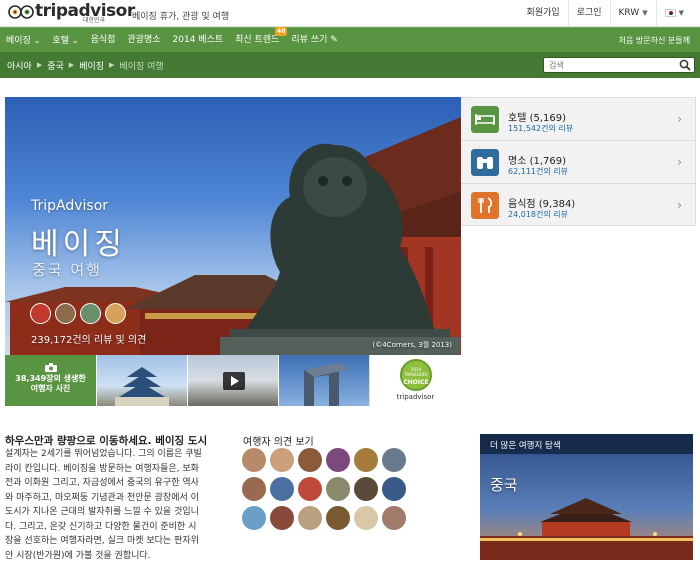 The height and width of the screenshot is (564, 700). Describe the element at coordinates (412, 345) in the screenshot. I see `photo-credit: (©4Corners, 3월 2013)` at that location.